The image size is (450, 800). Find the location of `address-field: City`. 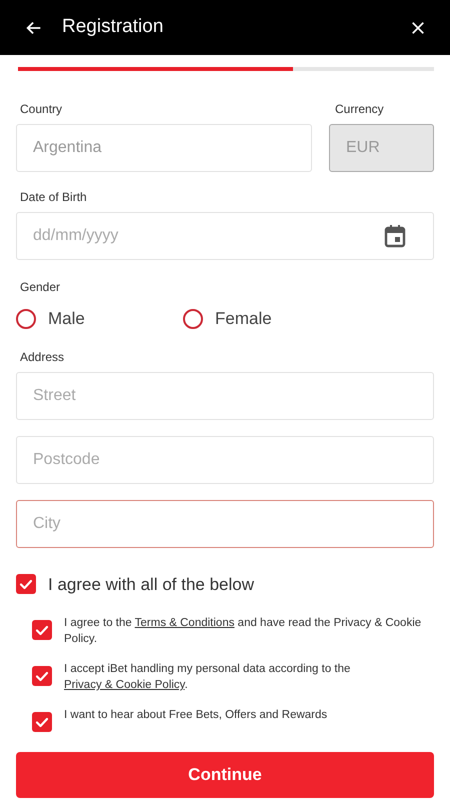

address-field: City is located at coordinates (225, 524).